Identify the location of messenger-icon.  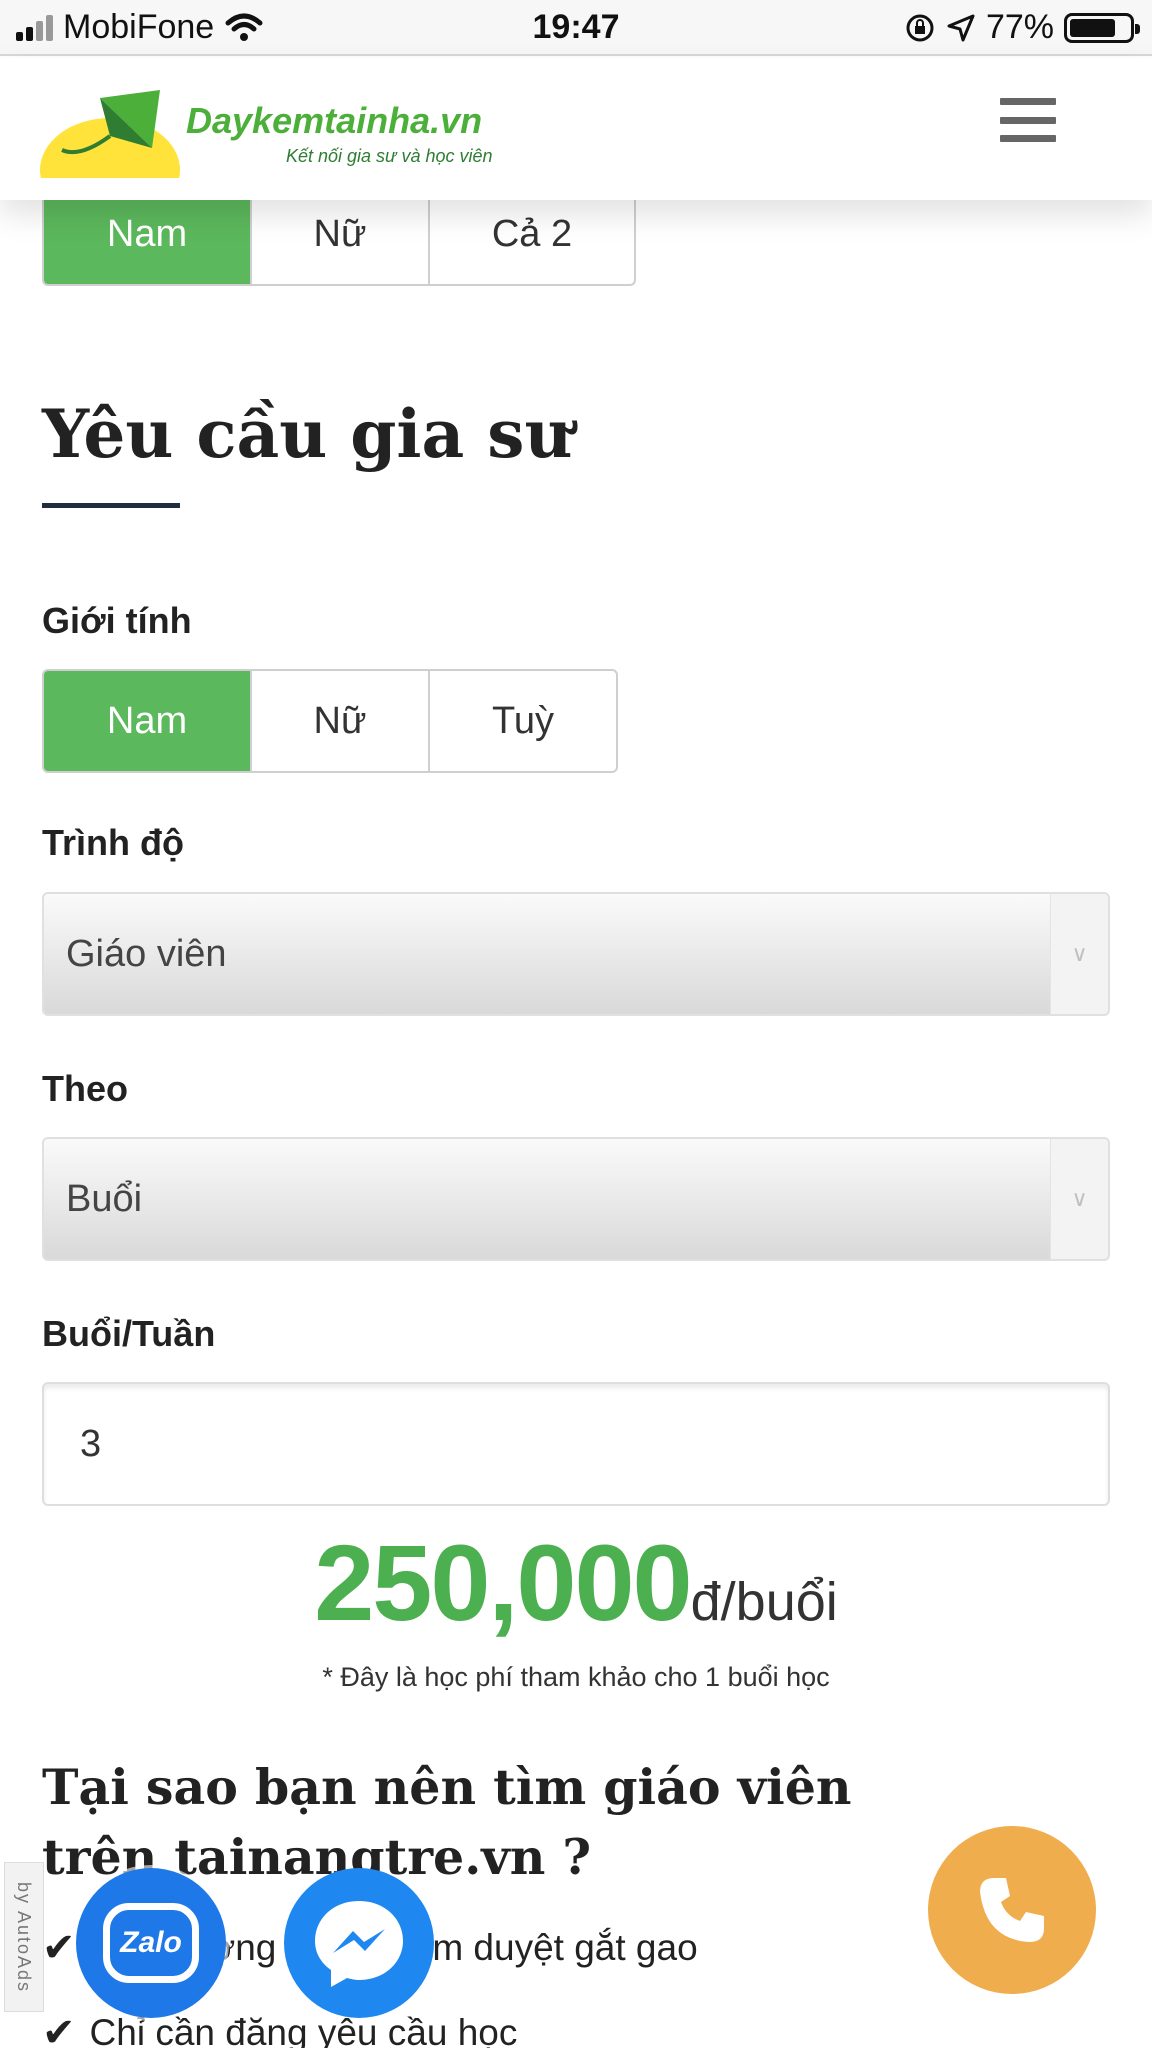
(359, 1944).